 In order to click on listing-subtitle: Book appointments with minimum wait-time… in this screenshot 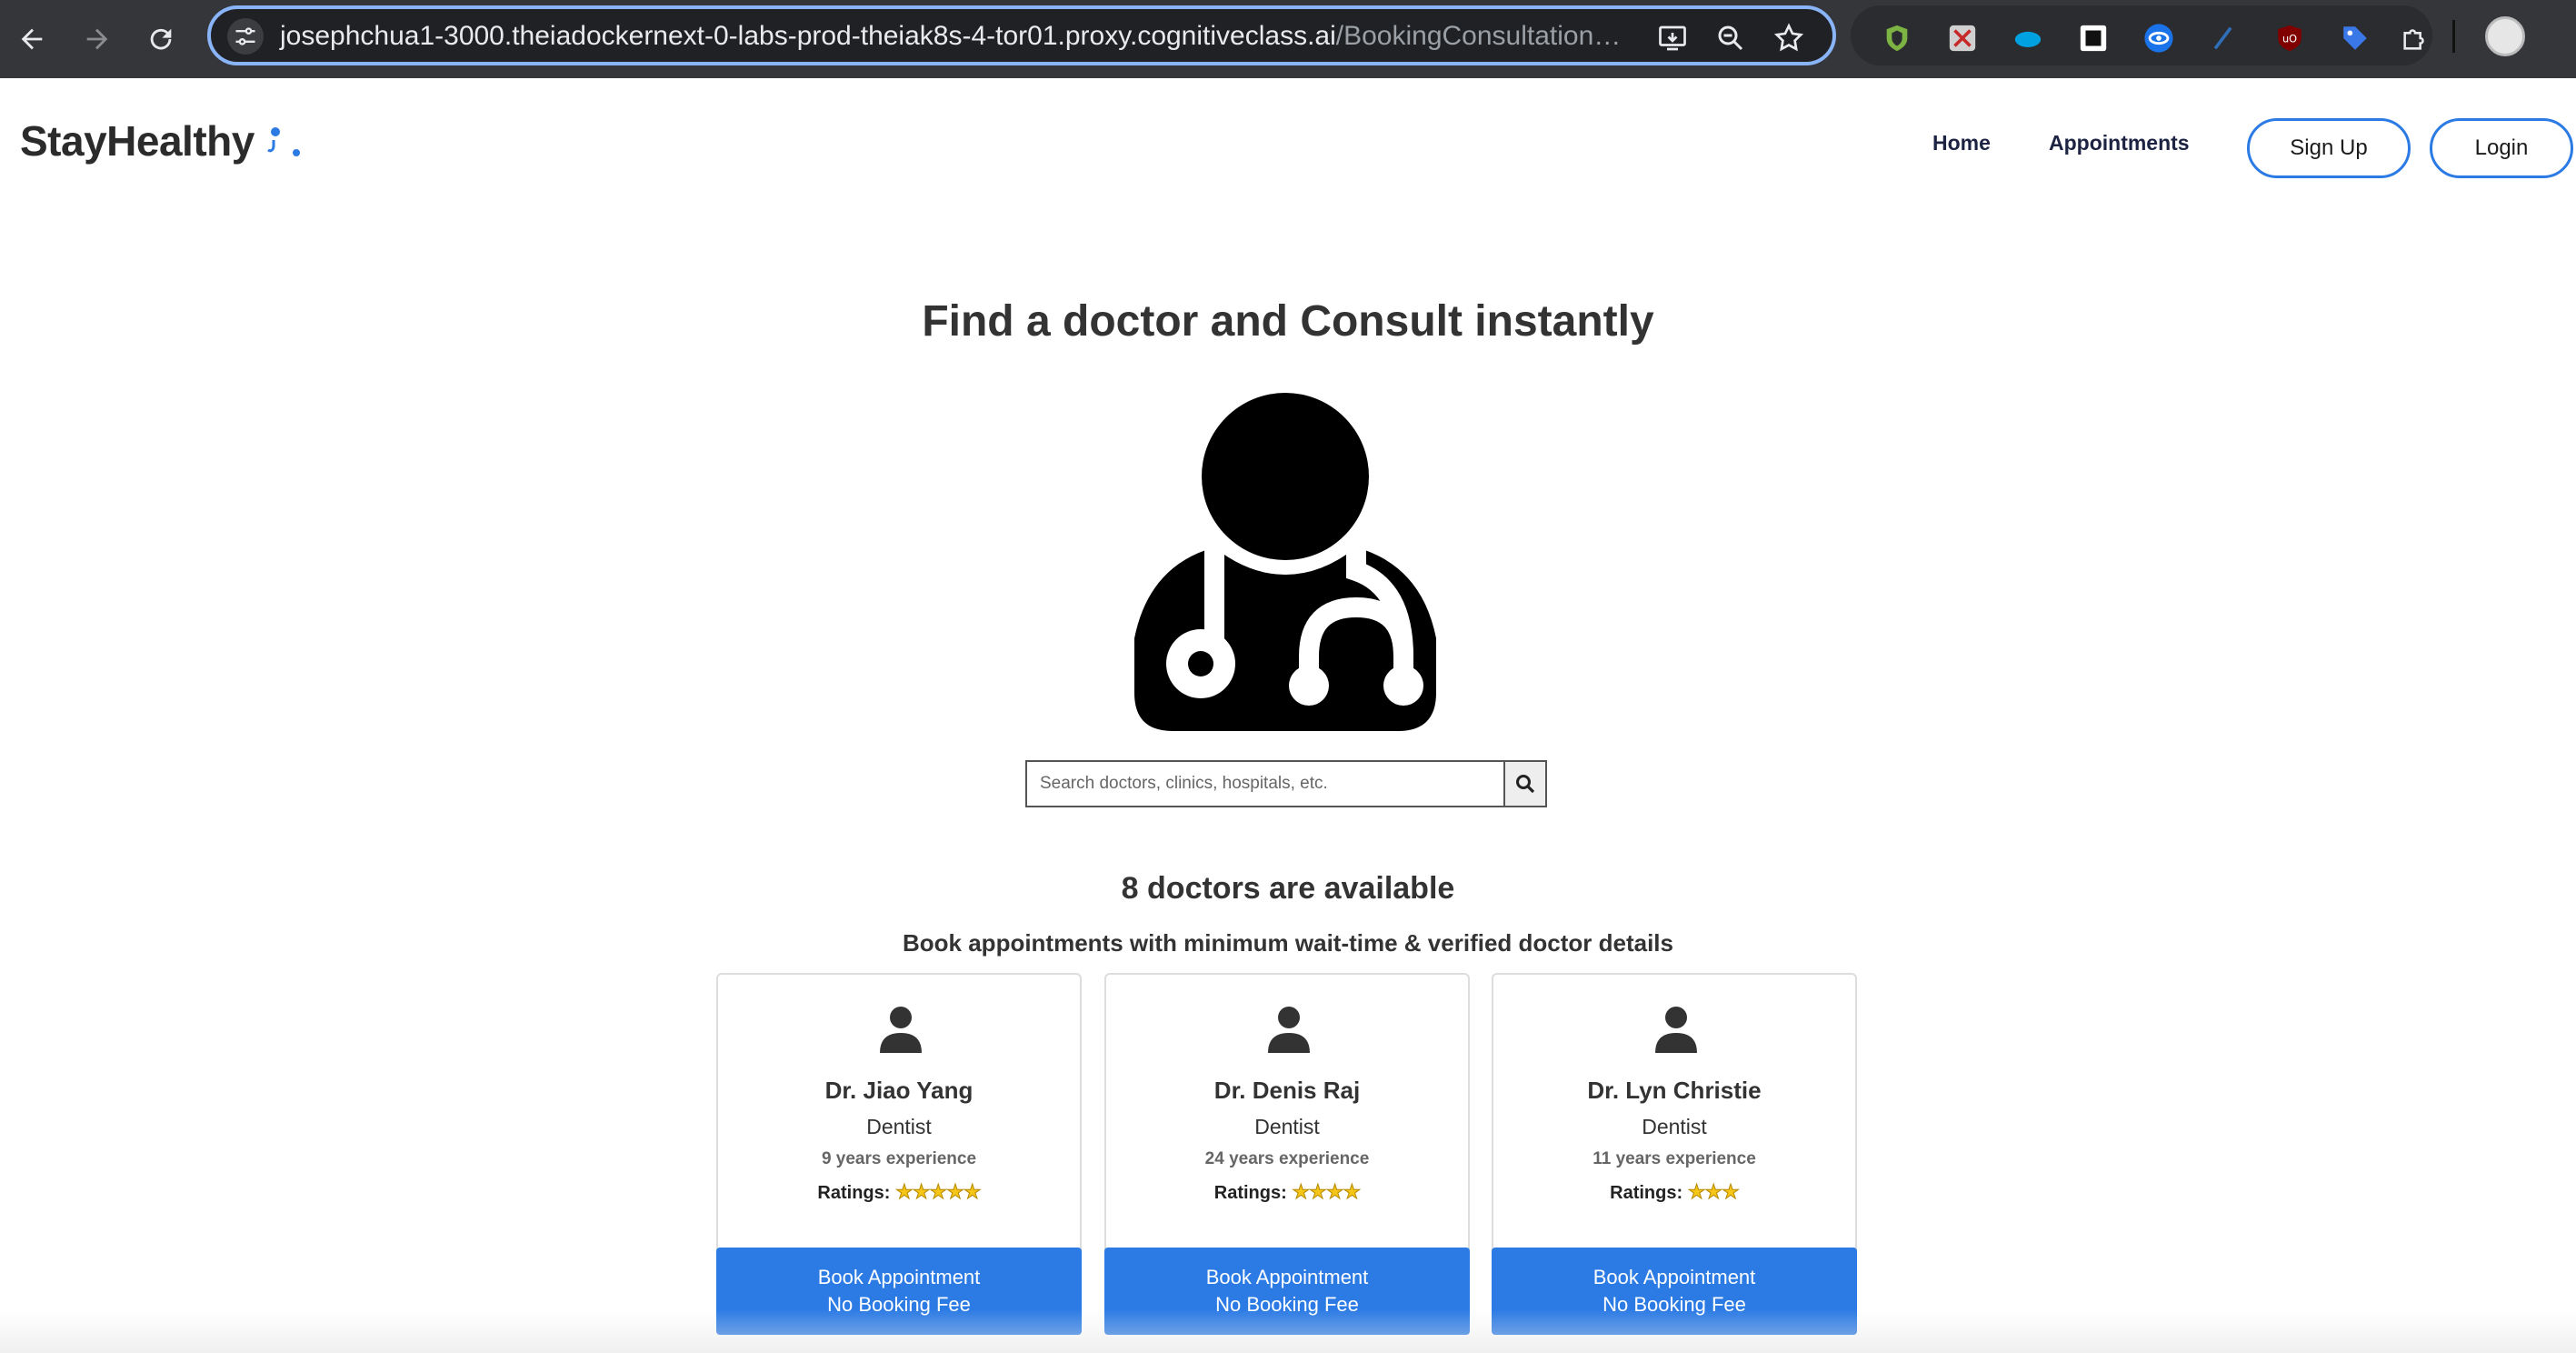, I will do `click(1288, 943)`.